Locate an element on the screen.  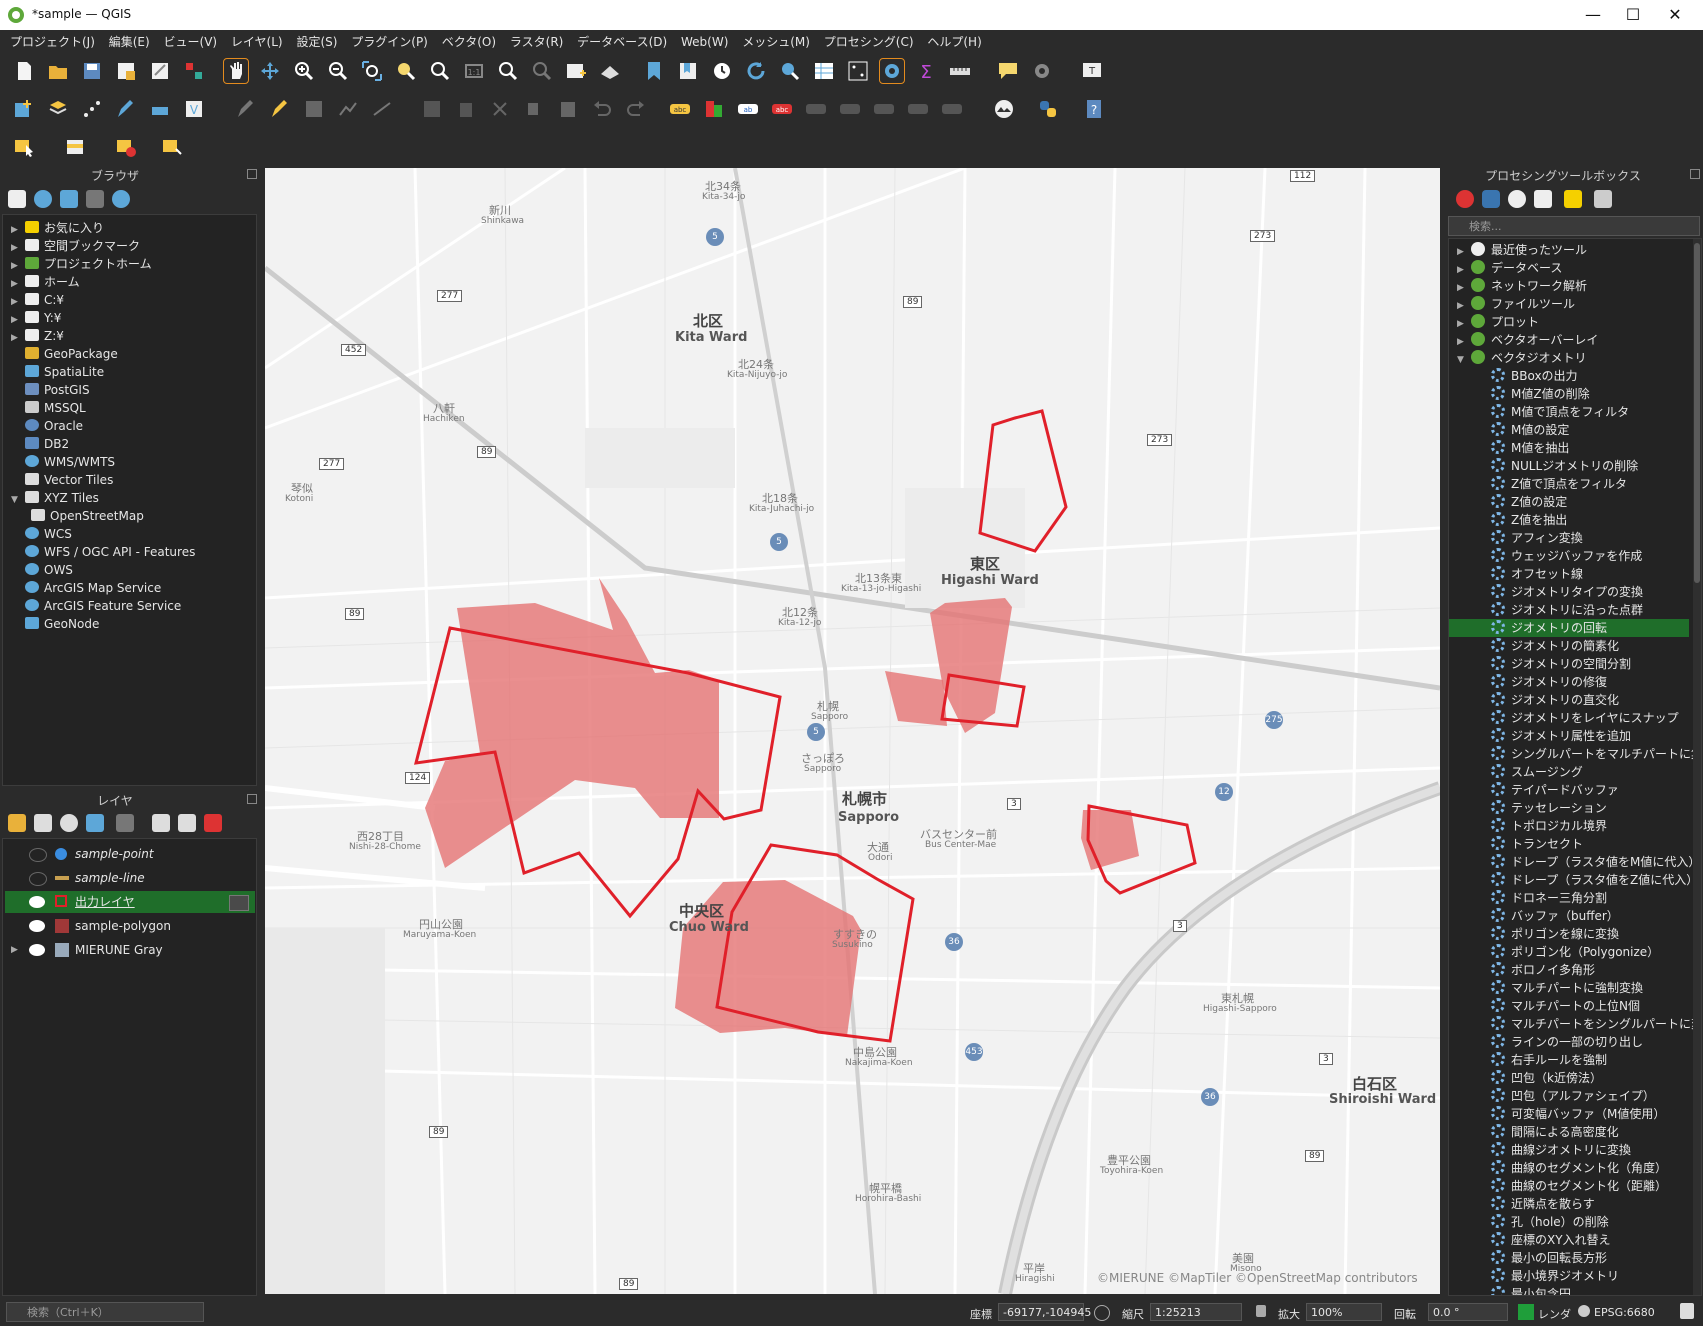
toolbox-group: ▶ ベクタオーバーレイ is located at coordinates (1527, 340).